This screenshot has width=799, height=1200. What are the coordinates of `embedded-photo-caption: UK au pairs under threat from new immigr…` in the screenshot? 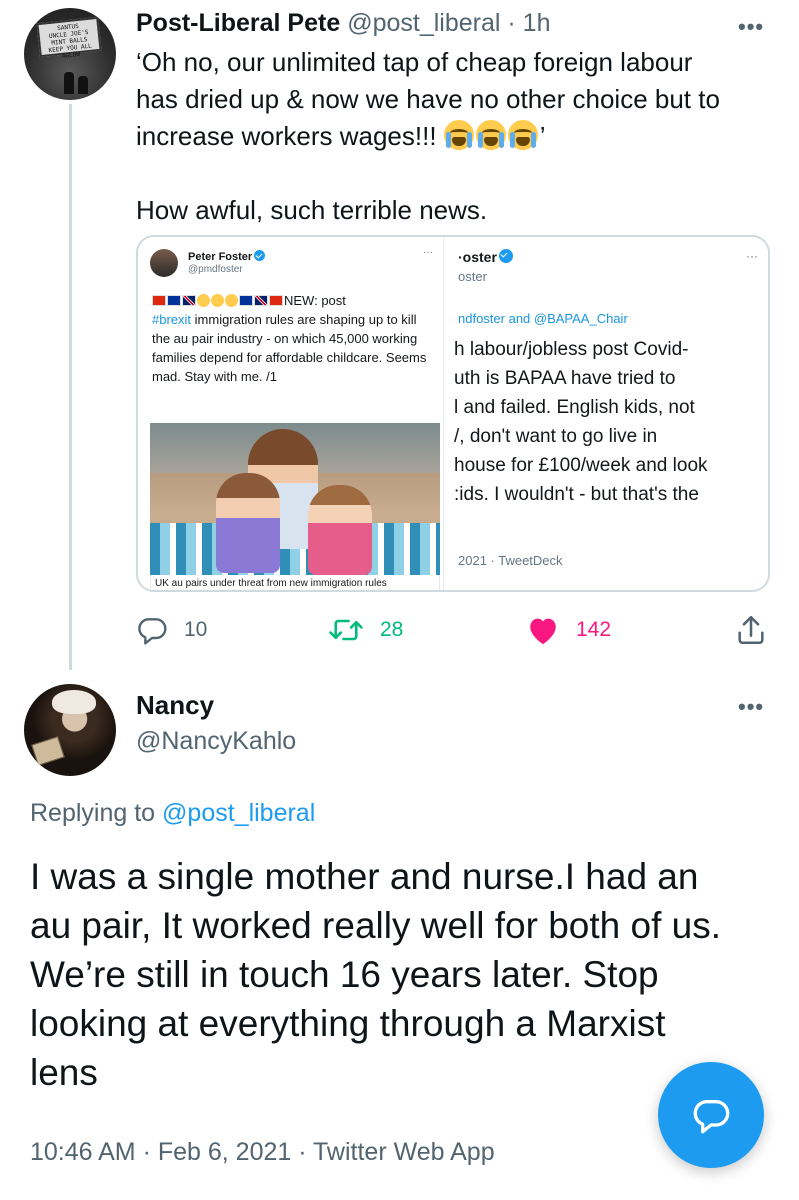 It's located at (295, 582).